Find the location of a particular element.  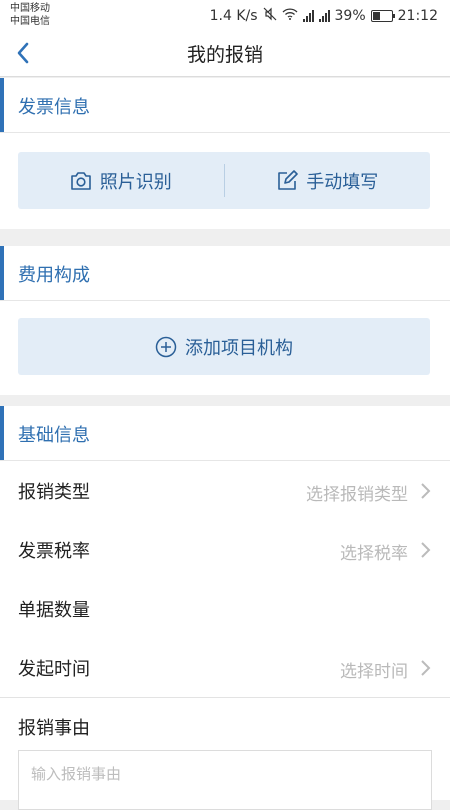

invoice-input-options: 照片识别 手动填写 is located at coordinates (224, 180).